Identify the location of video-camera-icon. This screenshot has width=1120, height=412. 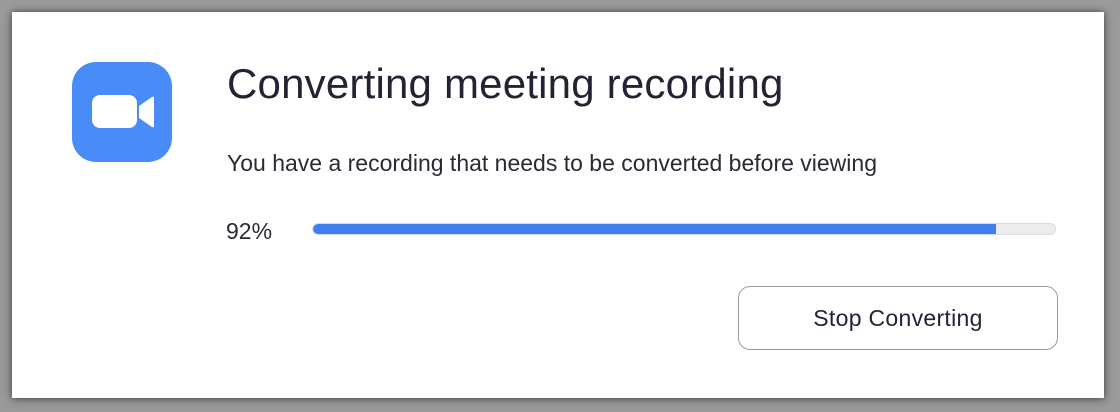
(122, 112).